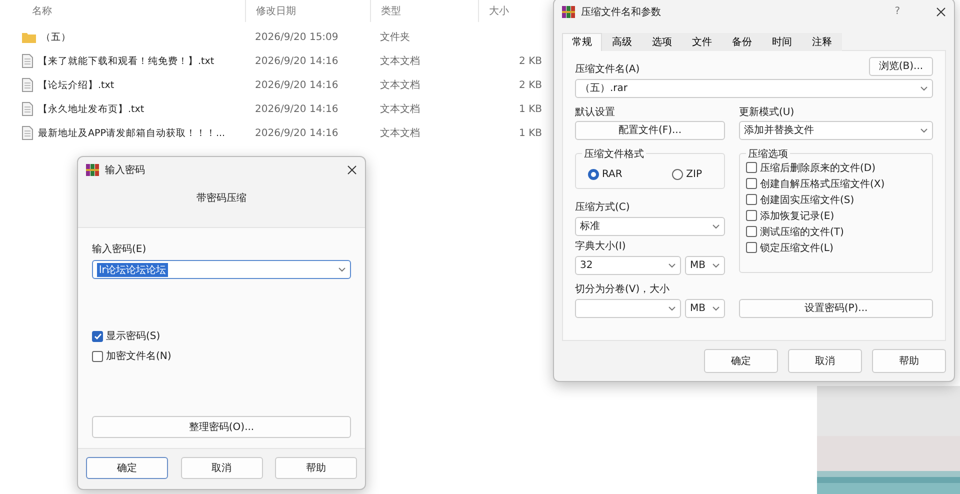 This screenshot has width=960, height=494. Describe the element at coordinates (822, 41) in the screenshot. I see `tab: 注释` at that location.